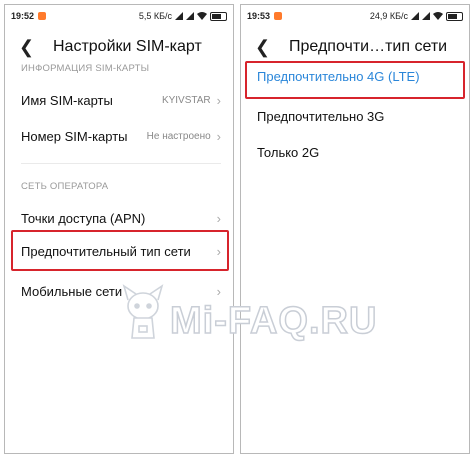  I want to click on preferred-network-type-label: Предпочтительный тип сети, so click(106, 251).